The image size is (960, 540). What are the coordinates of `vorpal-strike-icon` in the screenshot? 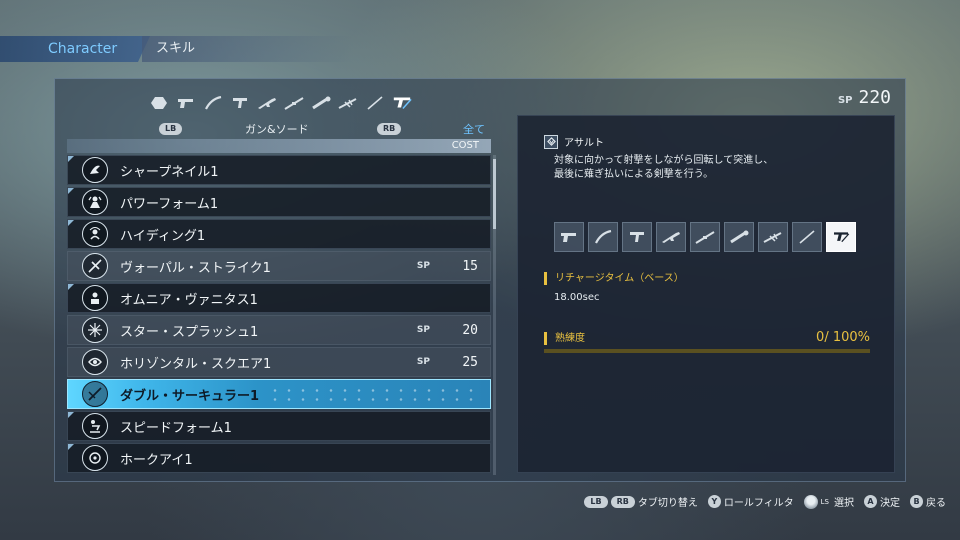 It's located at (95, 266).